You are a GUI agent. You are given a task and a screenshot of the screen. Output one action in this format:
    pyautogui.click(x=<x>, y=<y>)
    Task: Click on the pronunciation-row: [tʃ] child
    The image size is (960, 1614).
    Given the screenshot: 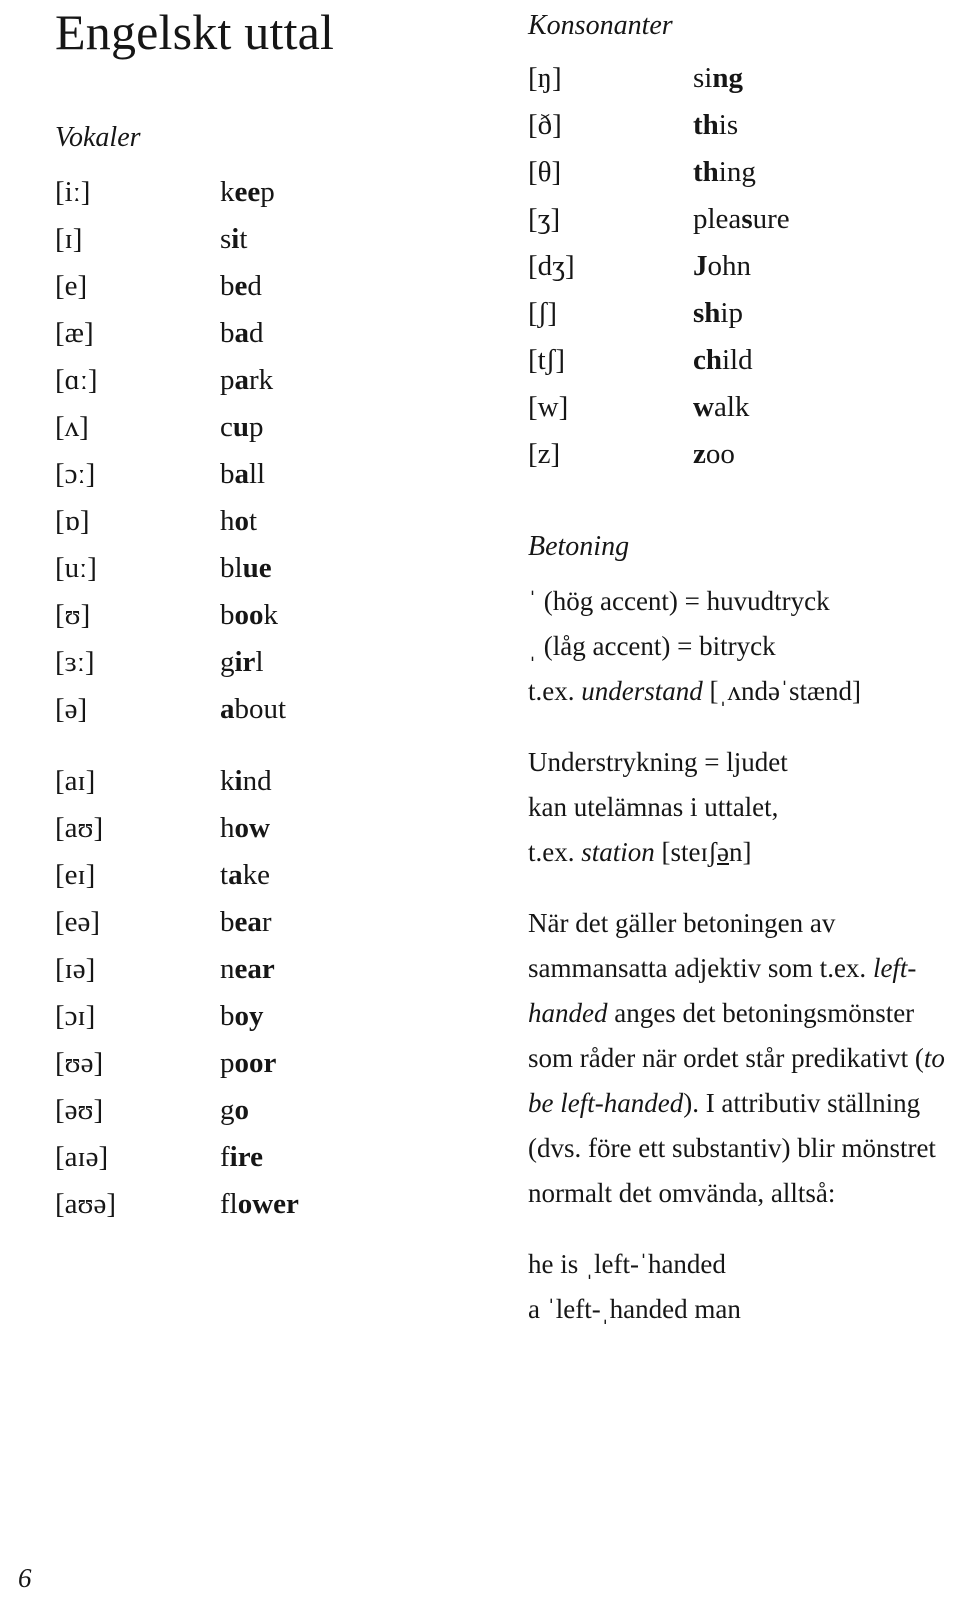 What is the action you would take?
    pyautogui.click(x=738, y=367)
    